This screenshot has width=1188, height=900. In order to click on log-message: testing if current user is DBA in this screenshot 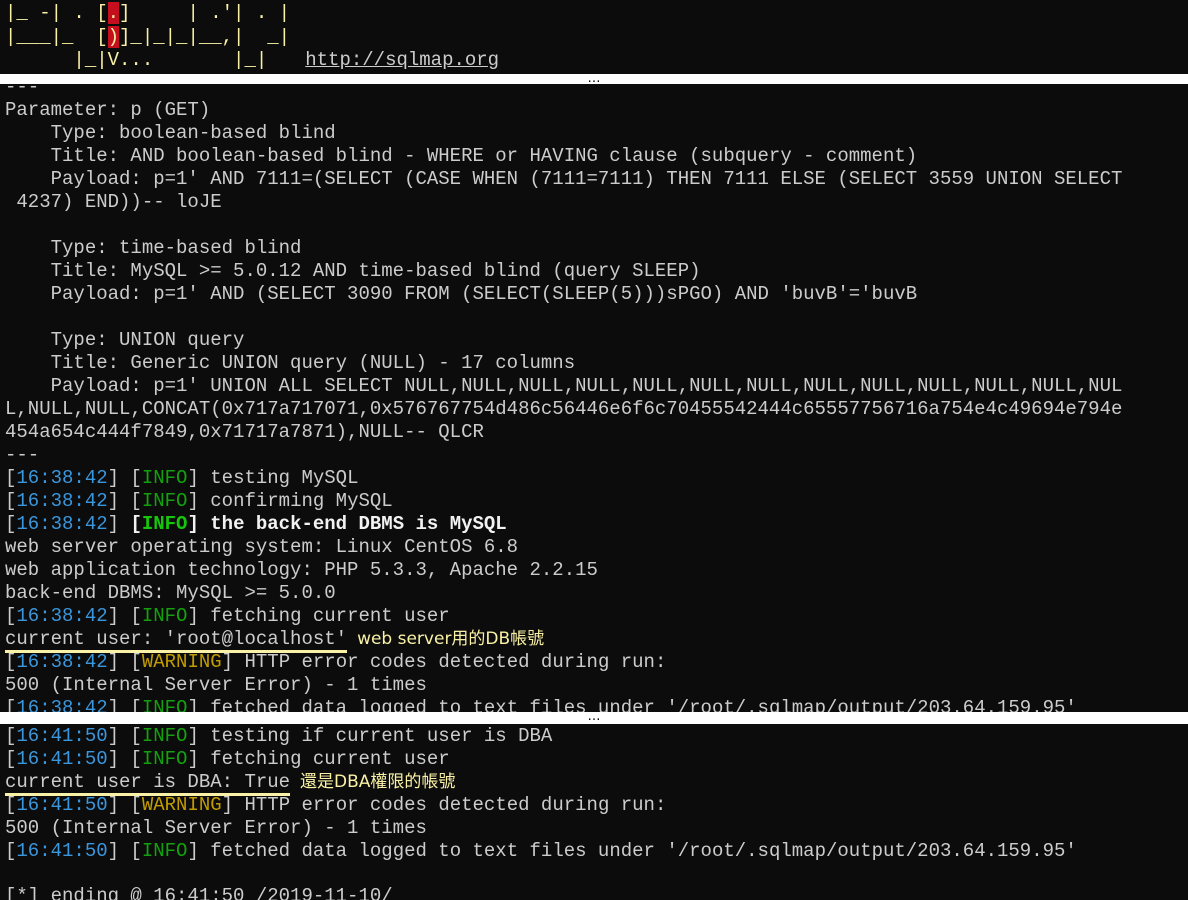, I will do `click(381, 736)`.